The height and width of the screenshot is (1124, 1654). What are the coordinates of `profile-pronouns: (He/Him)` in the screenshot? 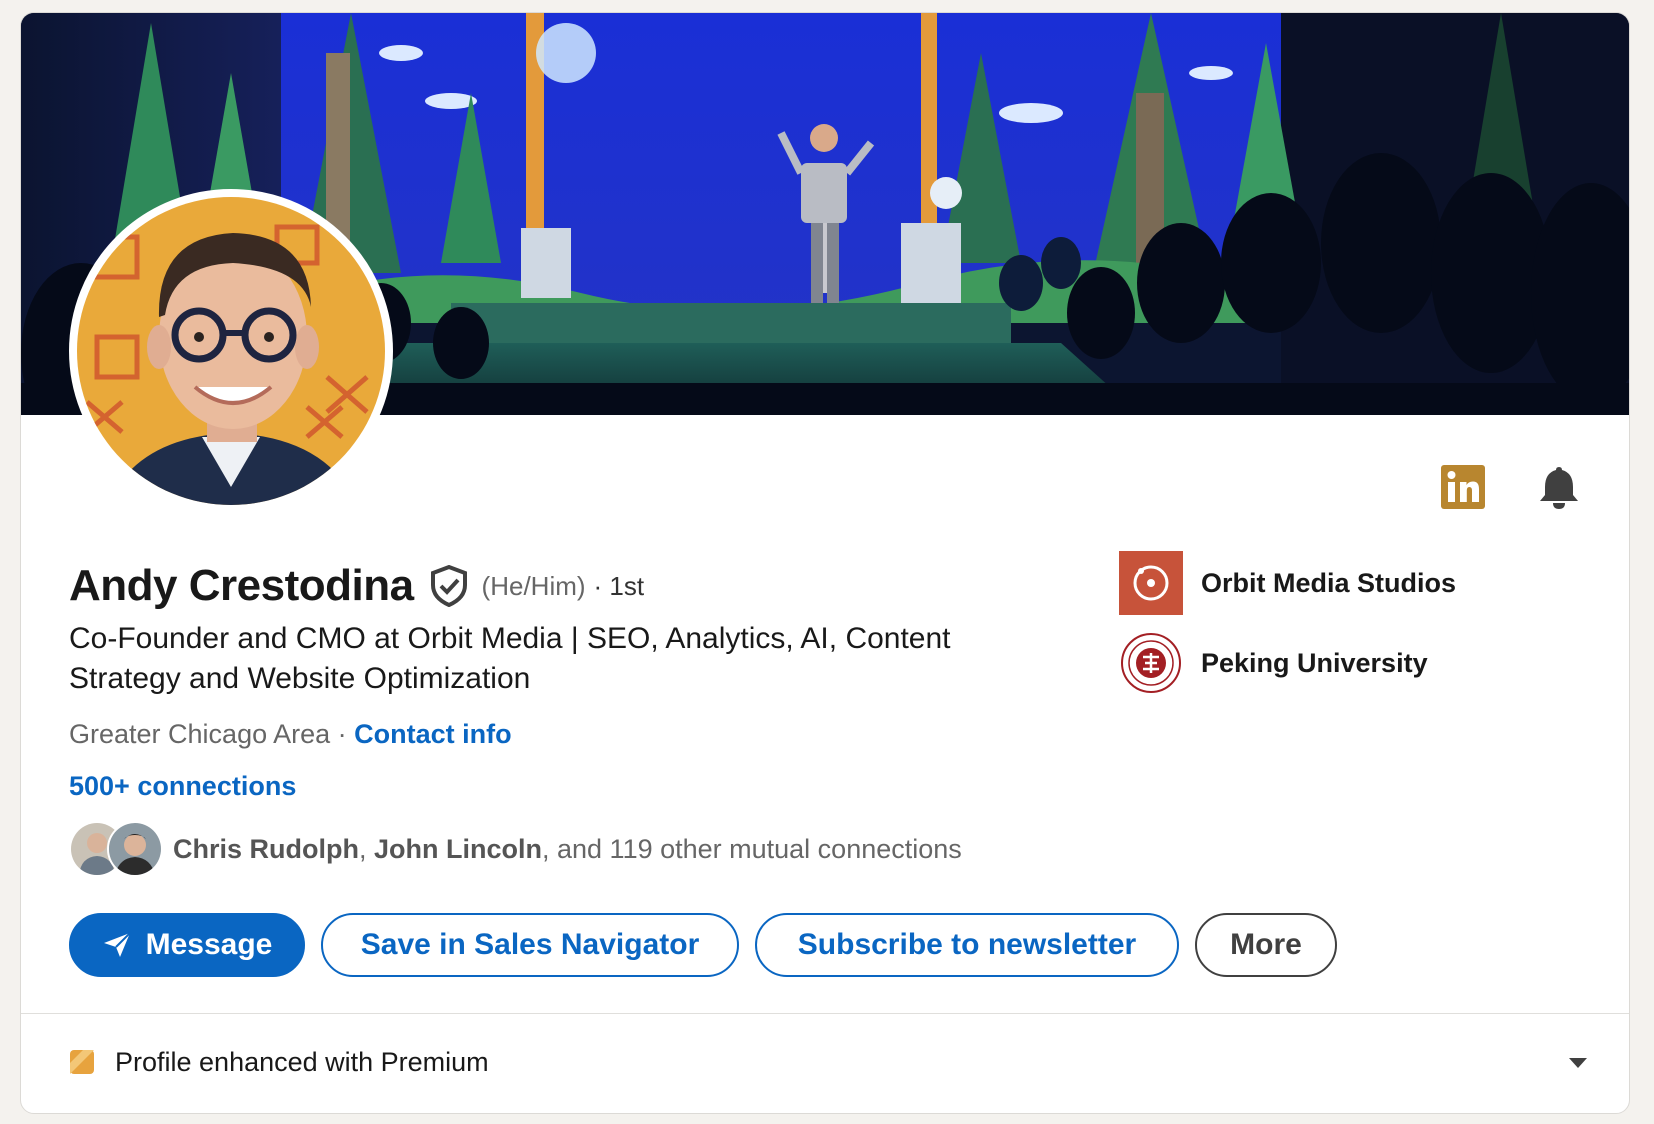 It's located at (533, 585).